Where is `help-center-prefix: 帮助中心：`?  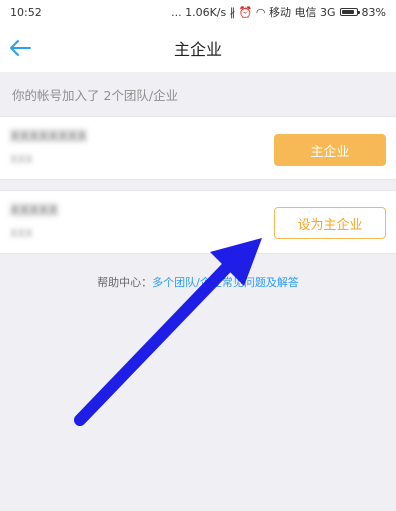 help-center-prefix: 帮助中心： is located at coordinates (125, 282).